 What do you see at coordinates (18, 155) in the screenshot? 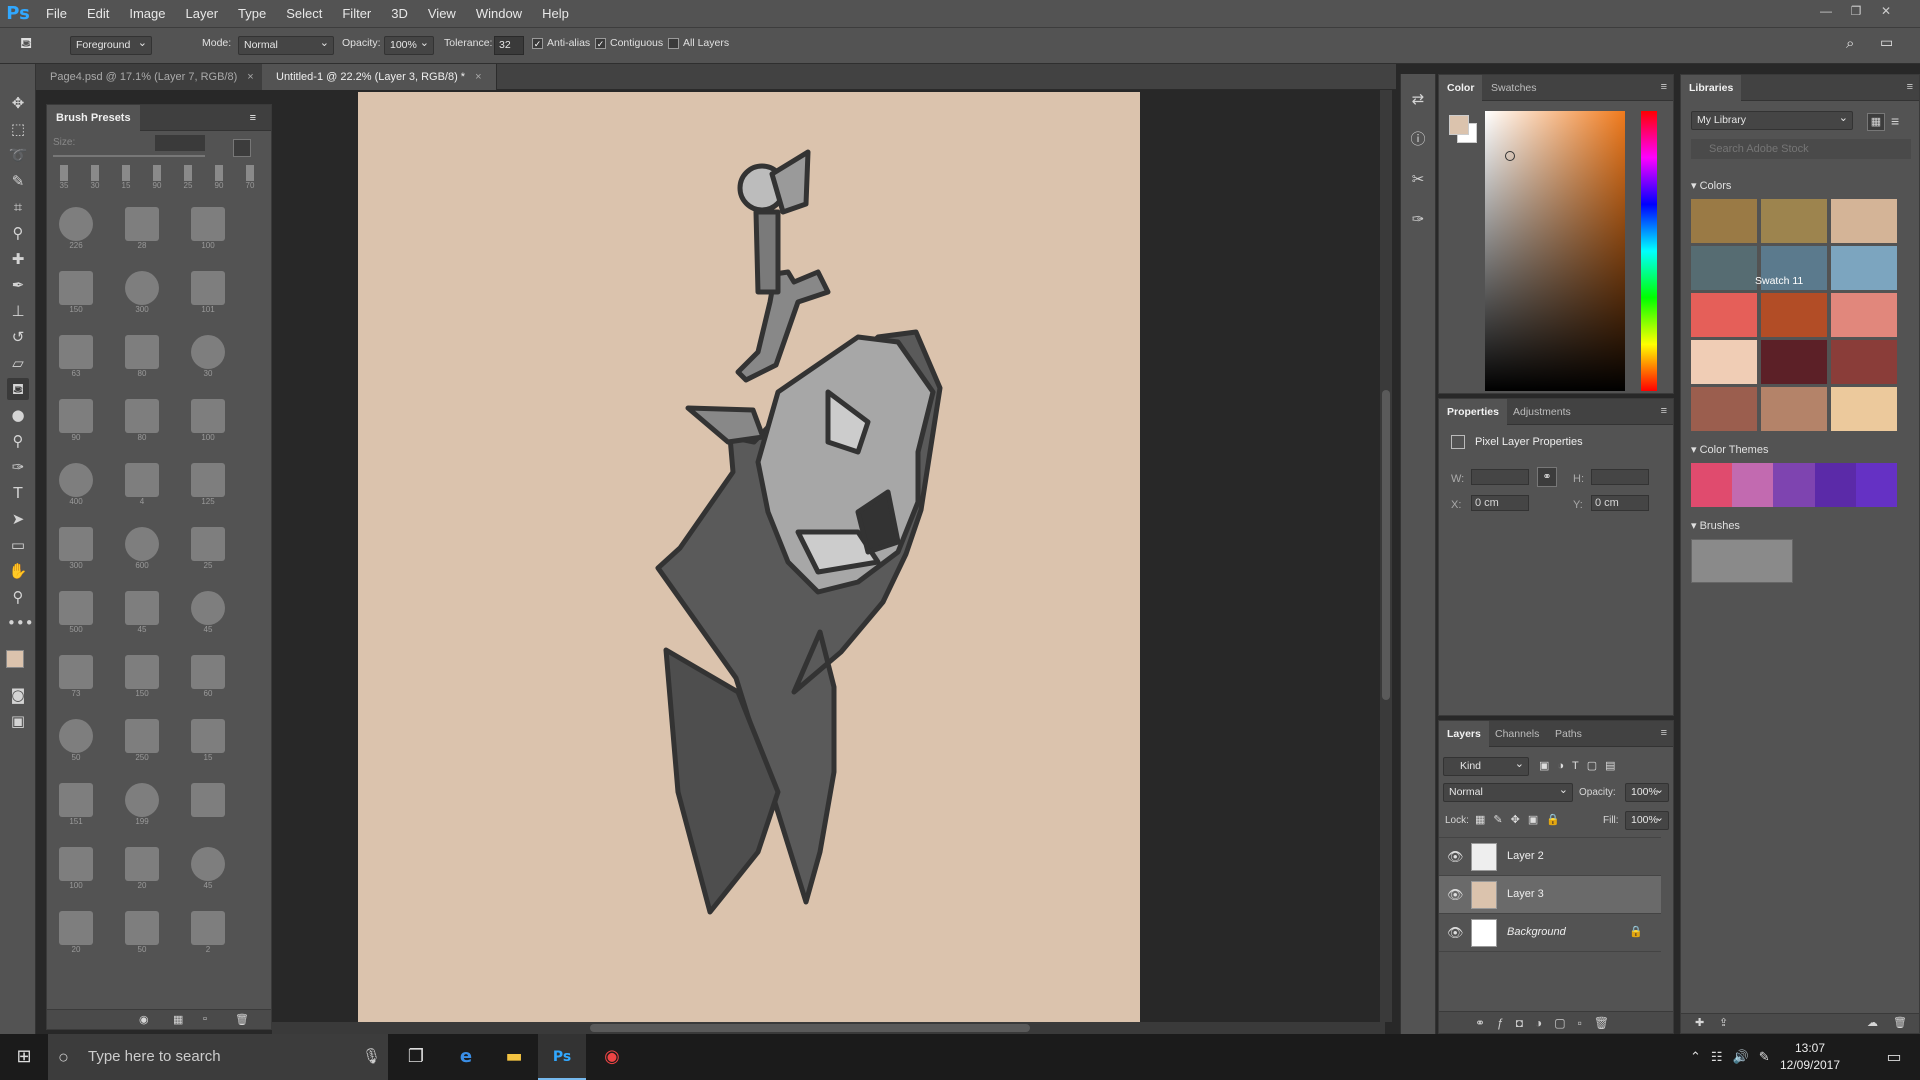
I see `lasso-tool-icon: ➰` at bounding box center [18, 155].